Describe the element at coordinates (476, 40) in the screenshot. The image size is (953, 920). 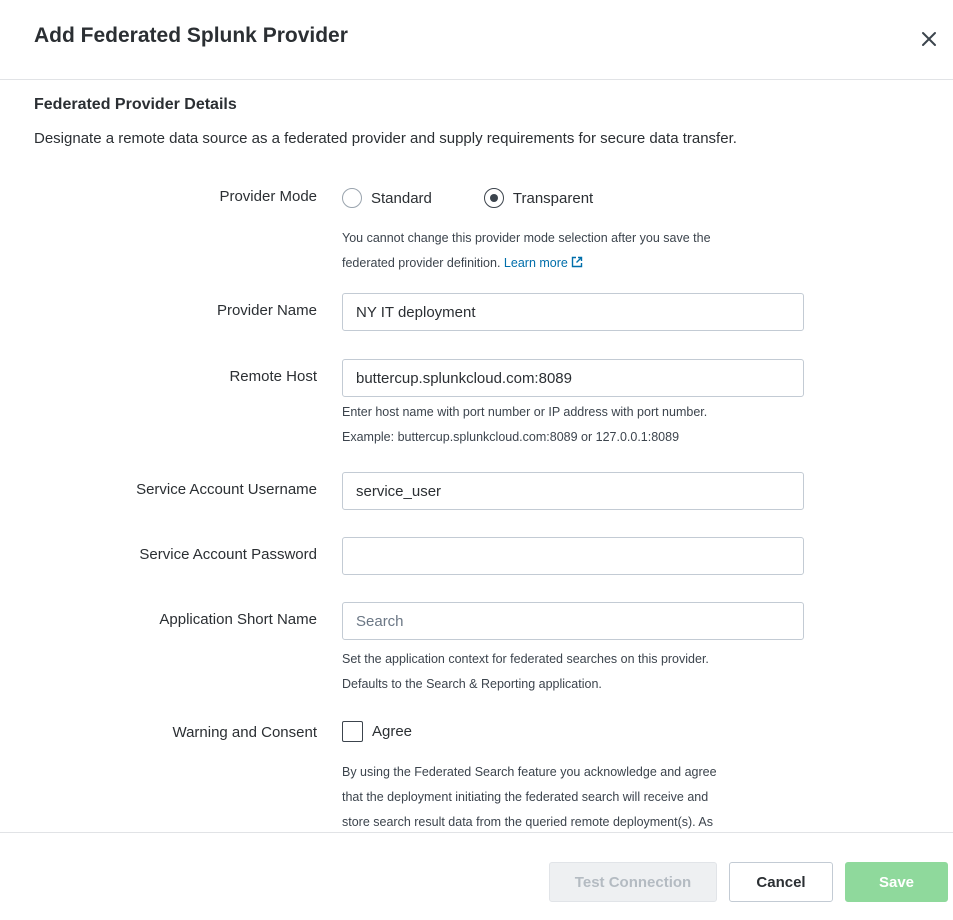
I see `dialog-header: Add Federated Splunk Provider` at that location.